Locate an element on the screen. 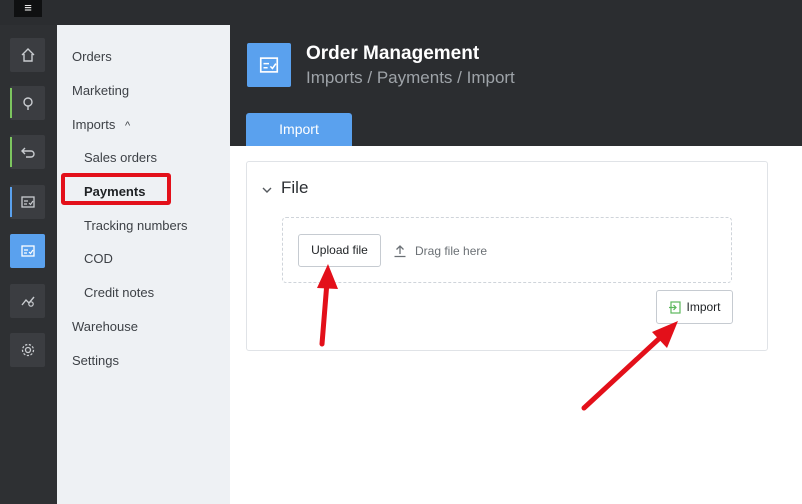 This screenshot has width=802, height=504. nav-settings: Settings is located at coordinates (95, 360).